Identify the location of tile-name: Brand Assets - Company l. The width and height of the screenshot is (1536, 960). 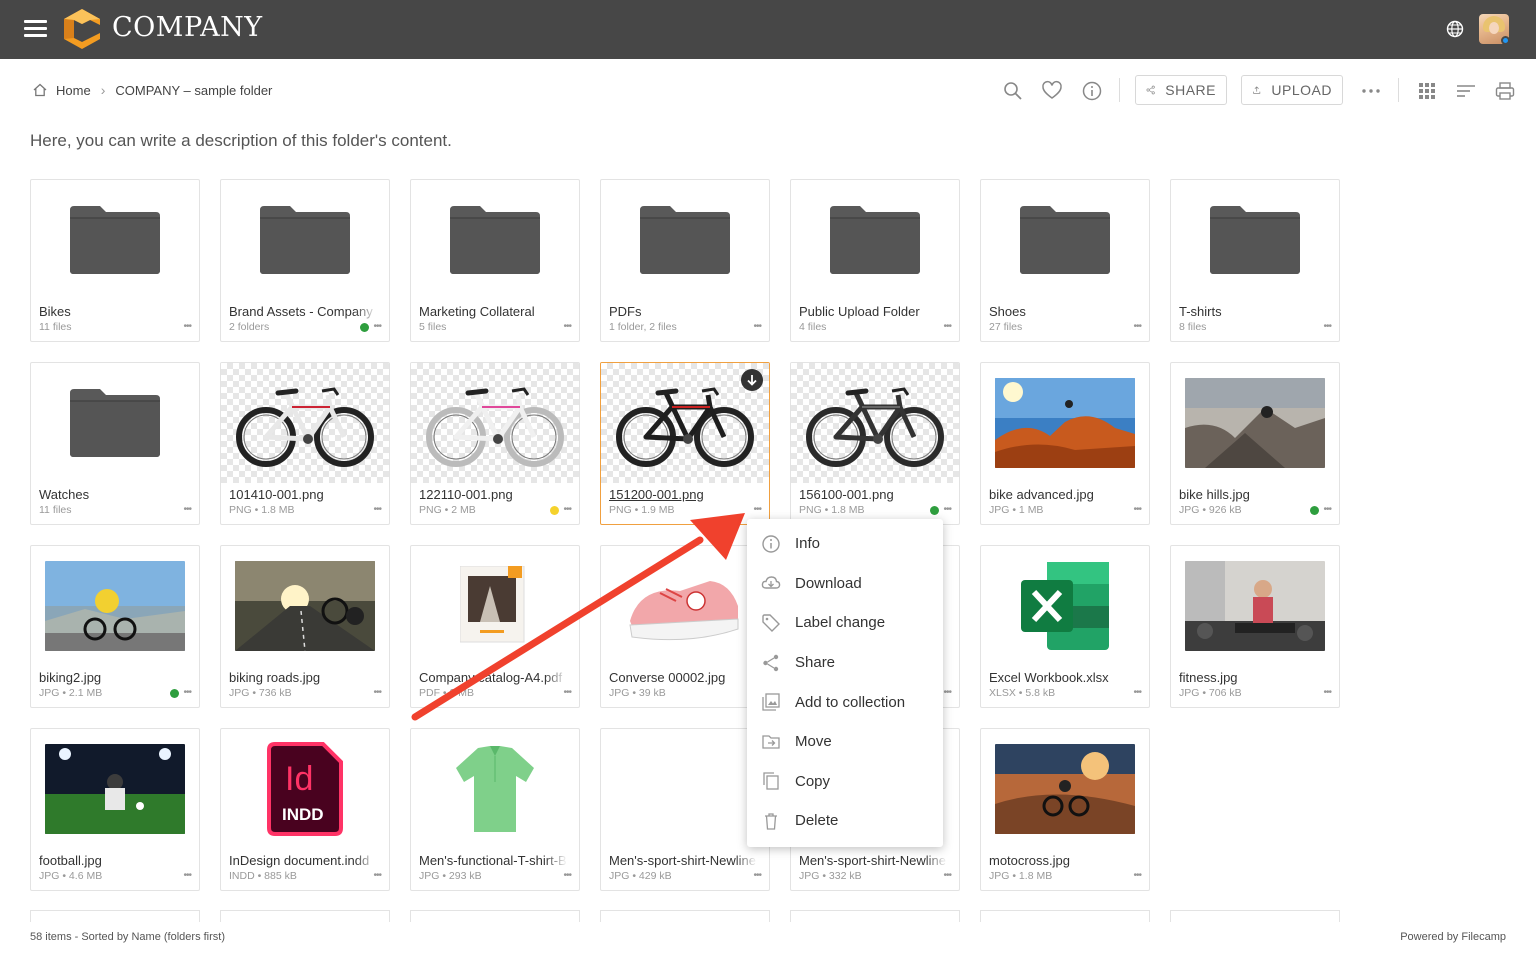
(303, 311).